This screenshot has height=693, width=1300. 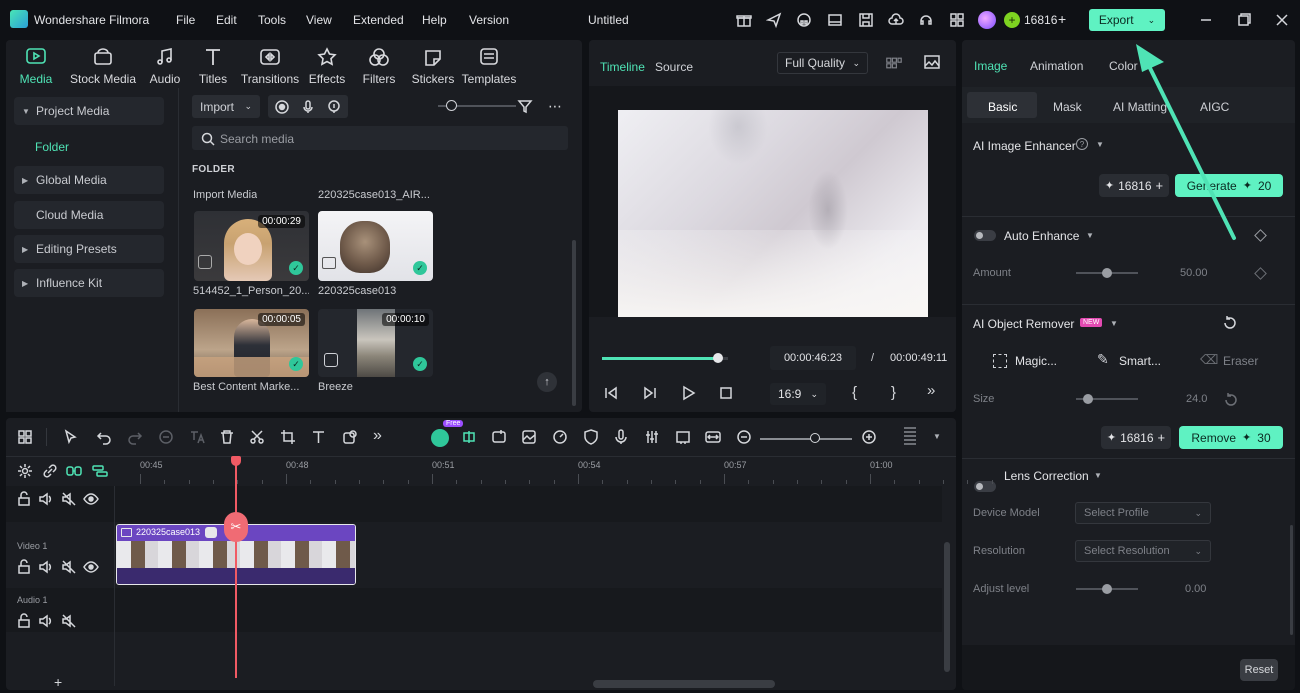 What do you see at coordinates (451, 105) in the screenshot?
I see `zoom-slider-knob` at bounding box center [451, 105].